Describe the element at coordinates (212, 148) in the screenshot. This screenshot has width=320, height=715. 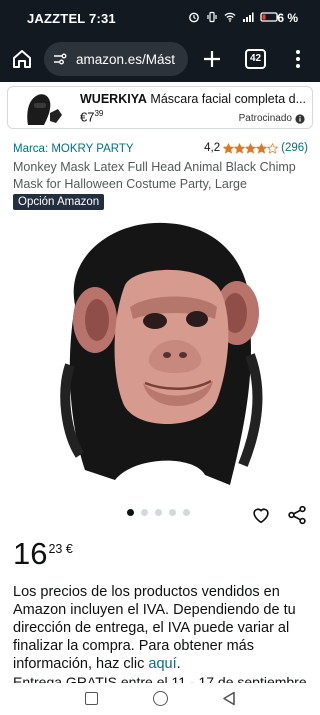
I see `rating-value: 4,2` at that location.